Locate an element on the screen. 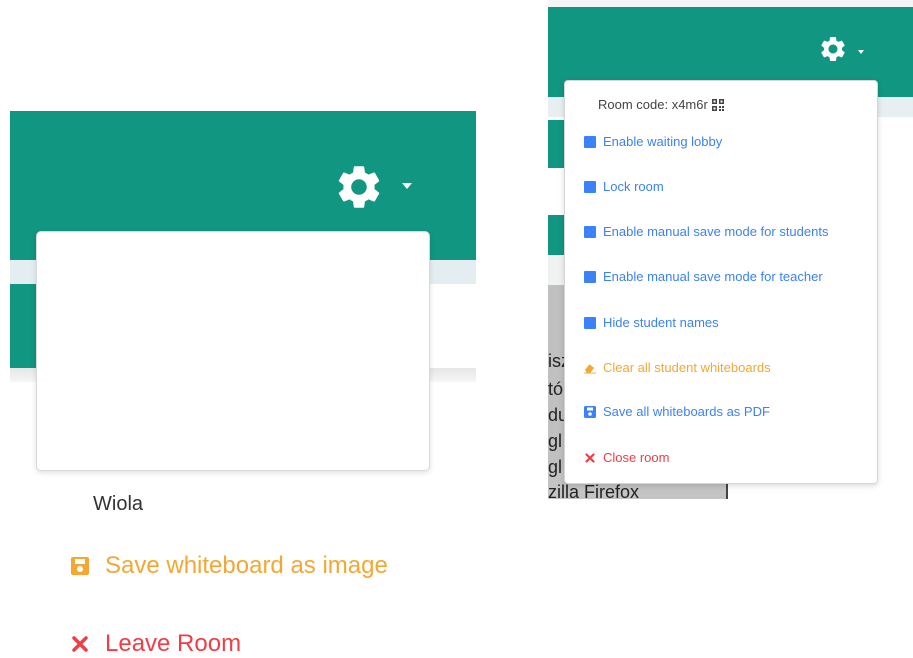 Image resolution: width=913 pixels, height=658 pixels. menu-item-label: Lock room is located at coordinates (633, 186).